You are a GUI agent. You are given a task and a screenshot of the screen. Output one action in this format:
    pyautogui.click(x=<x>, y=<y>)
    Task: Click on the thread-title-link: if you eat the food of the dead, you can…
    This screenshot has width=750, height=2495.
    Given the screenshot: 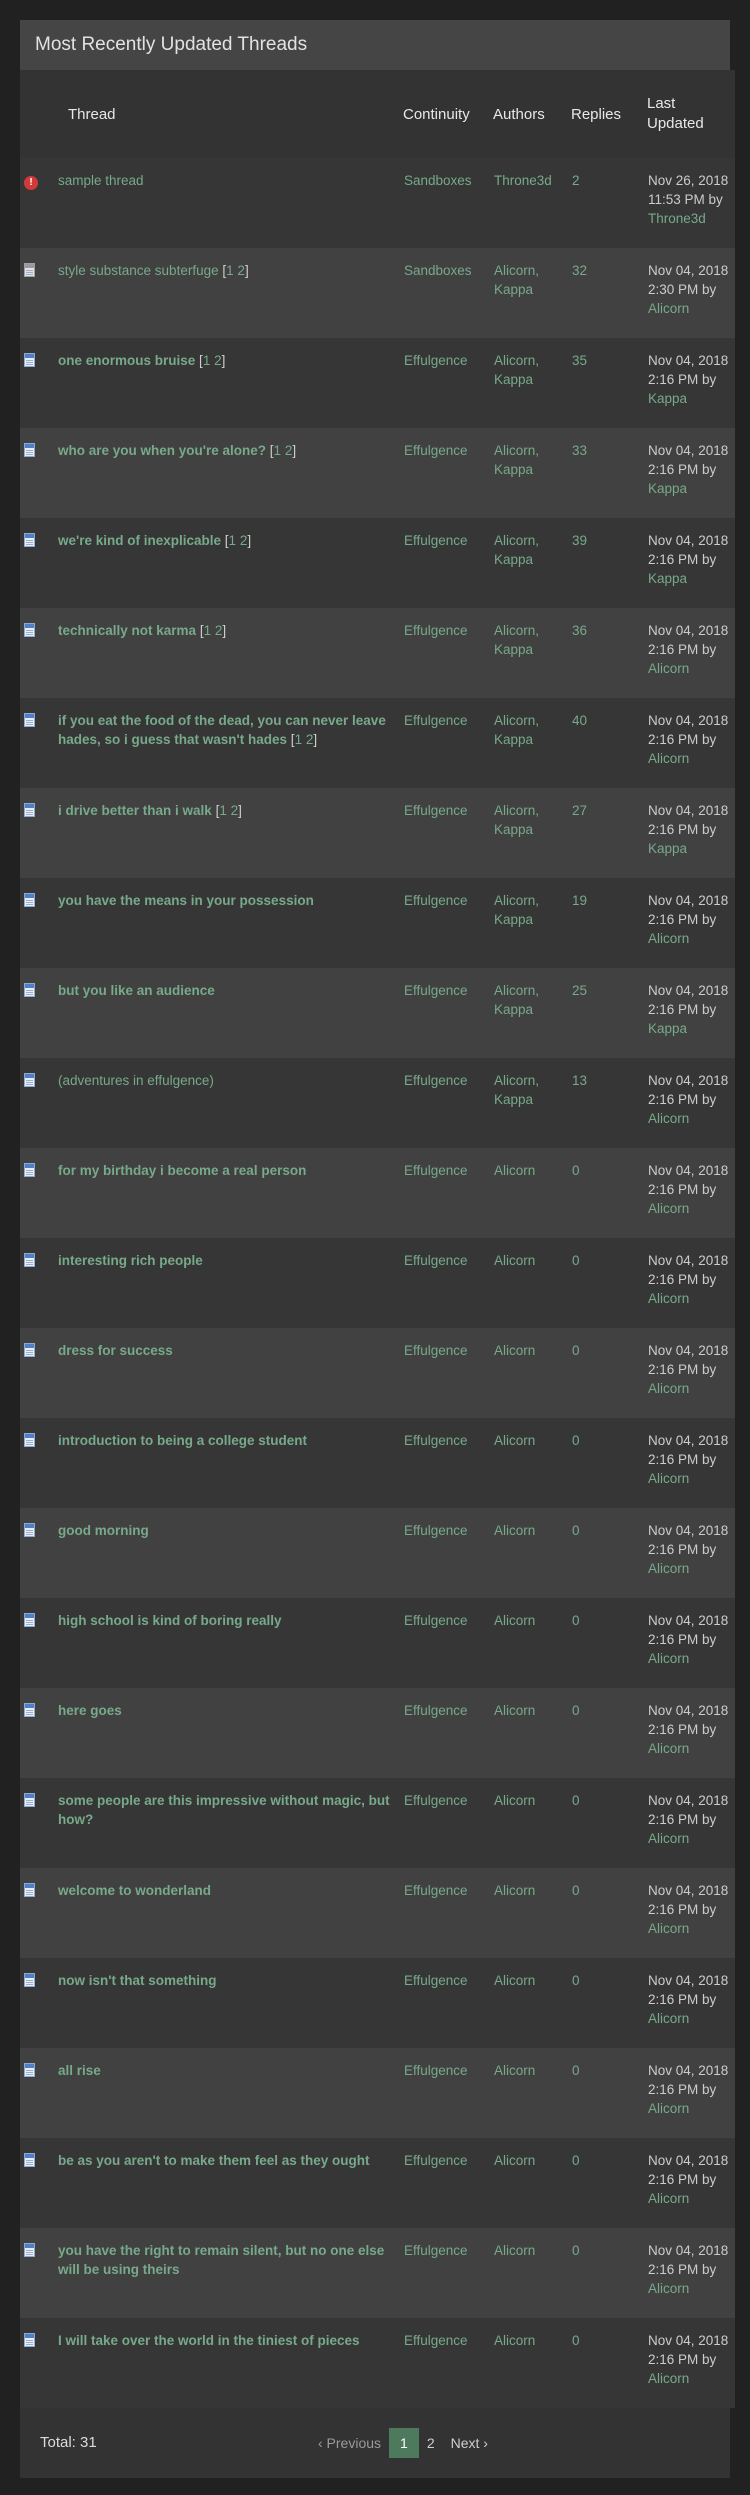 What is the action you would take?
    pyautogui.click(x=222, y=730)
    